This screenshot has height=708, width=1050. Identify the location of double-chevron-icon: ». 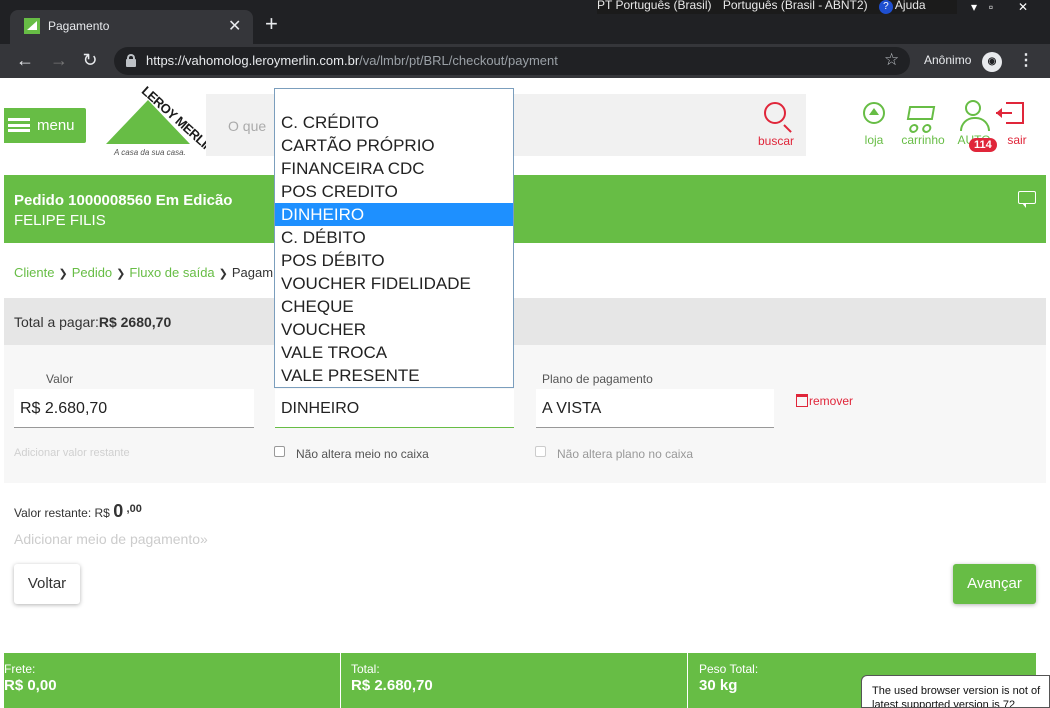
(204, 539).